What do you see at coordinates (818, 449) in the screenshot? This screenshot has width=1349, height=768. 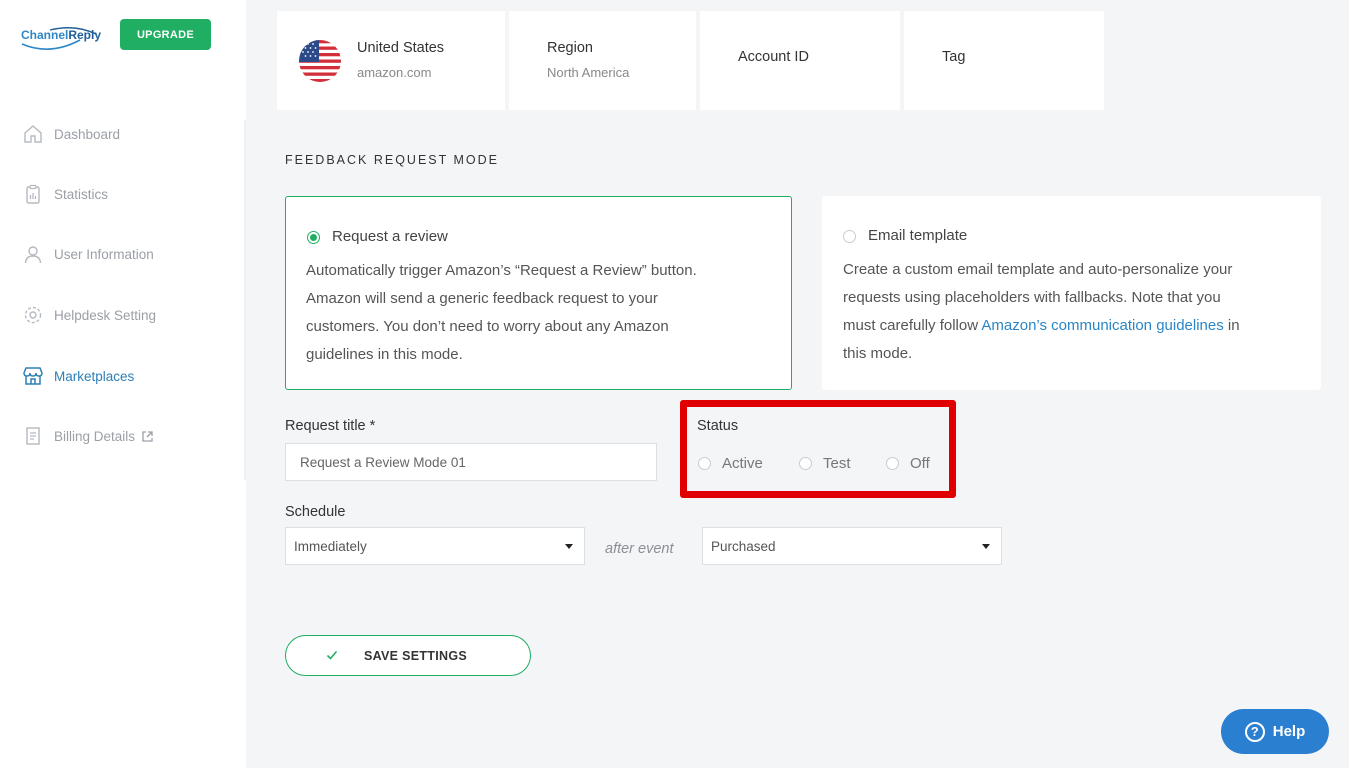 I see `status-highlight-box` at bounding box center [818, 449].